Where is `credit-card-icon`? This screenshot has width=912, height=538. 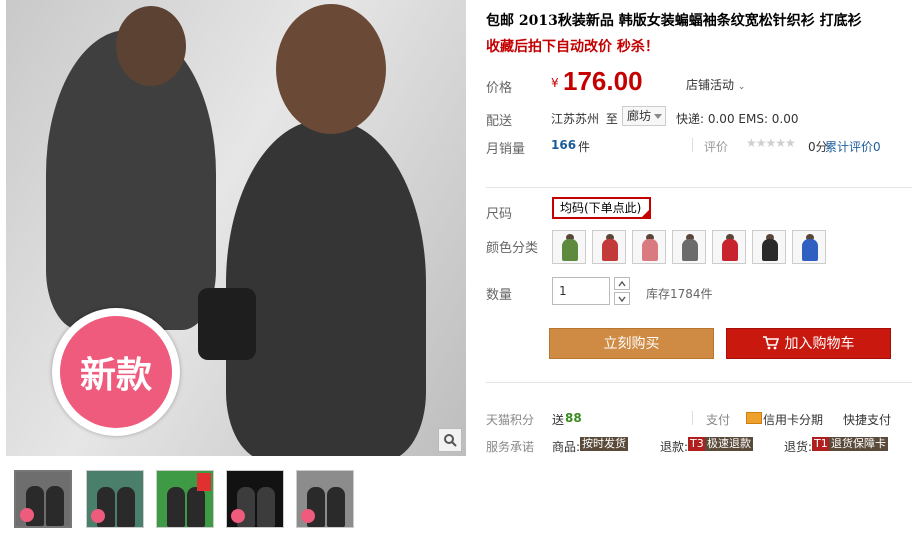
credit-card-icon is located at coordinates (754, 418).